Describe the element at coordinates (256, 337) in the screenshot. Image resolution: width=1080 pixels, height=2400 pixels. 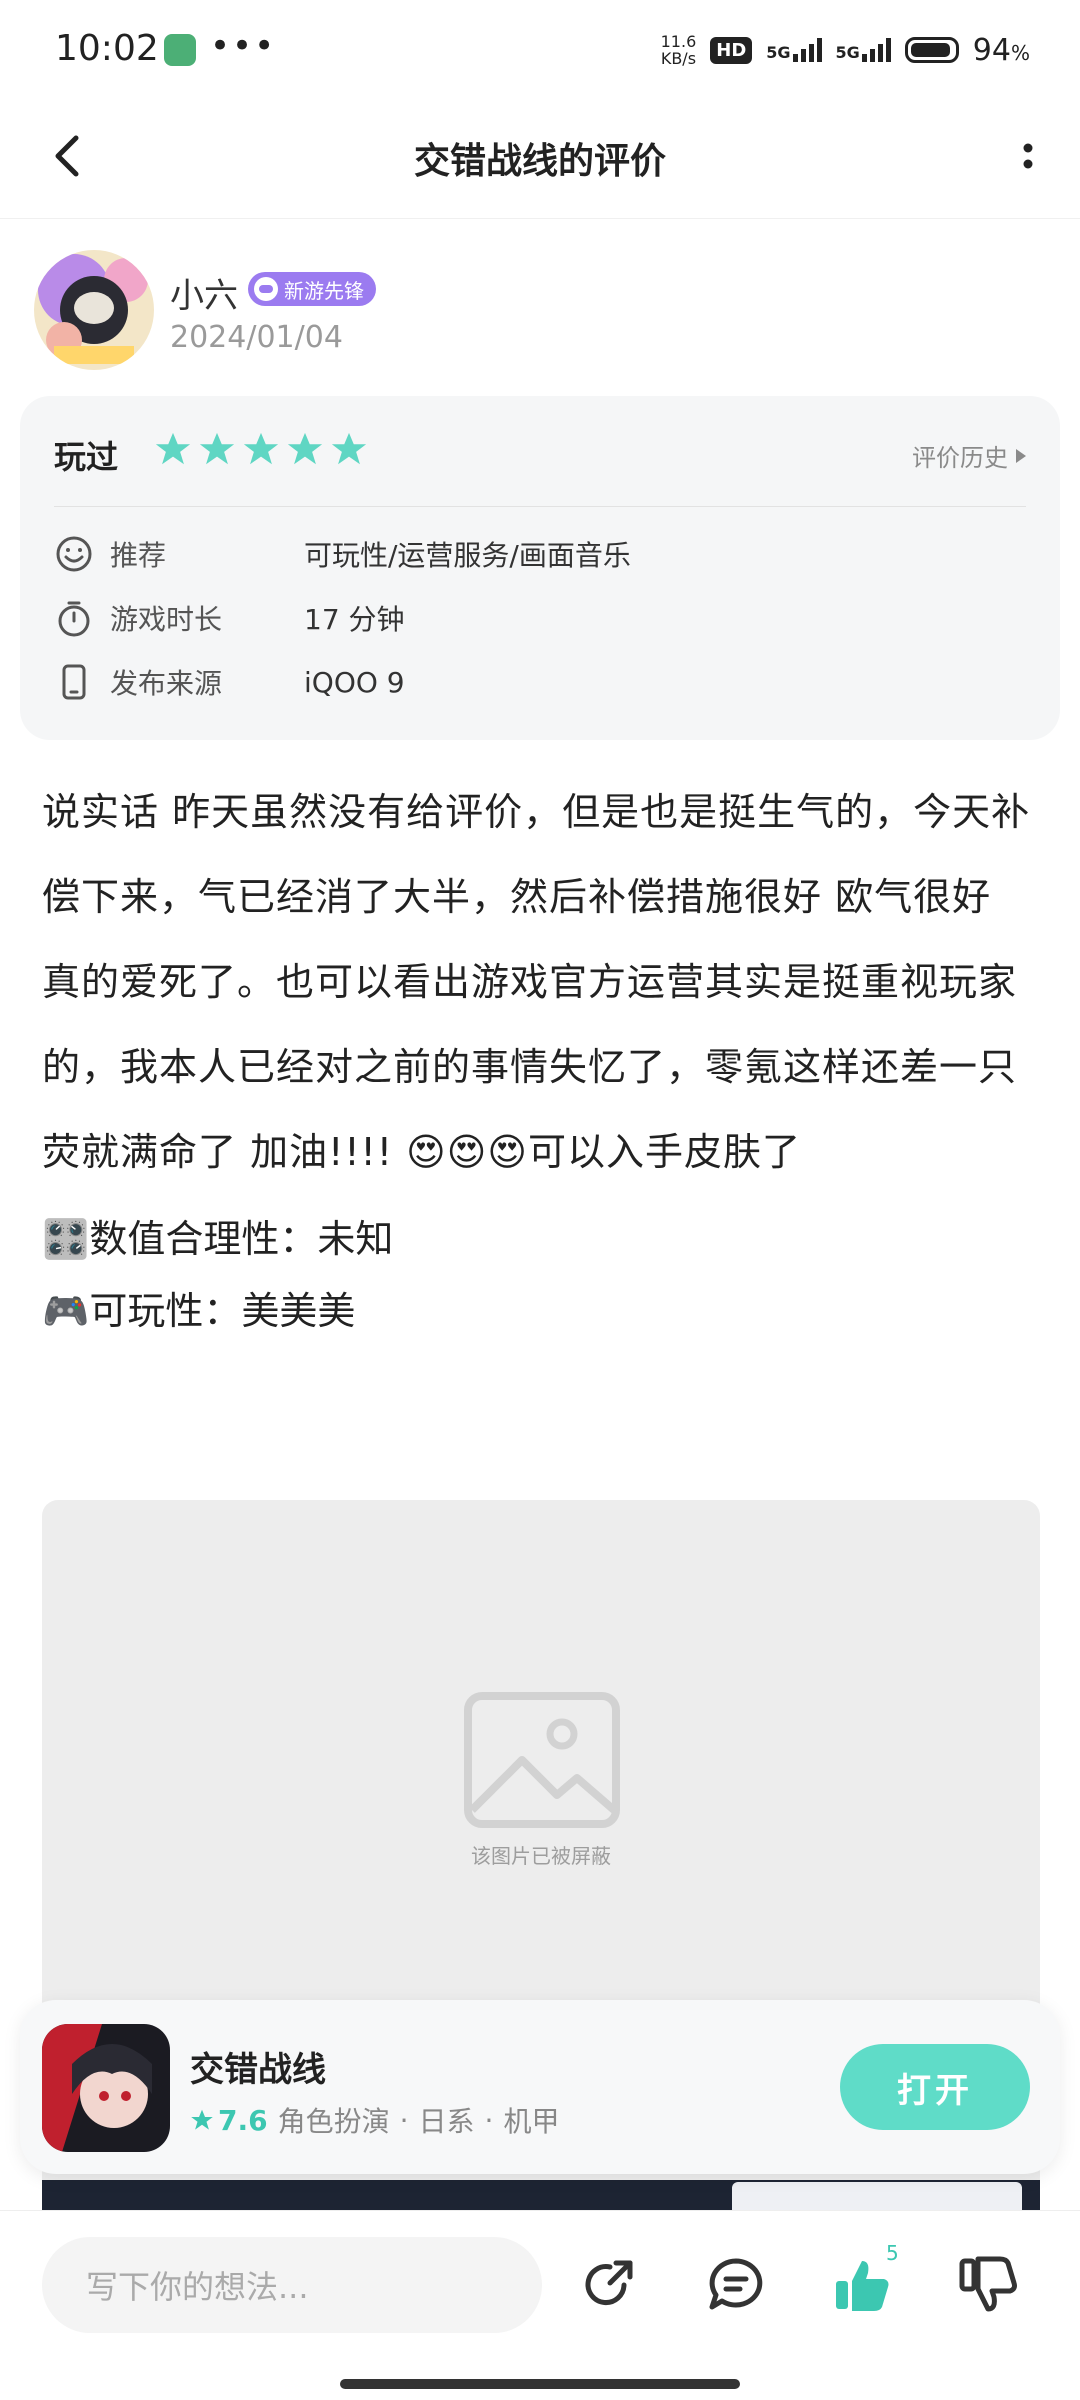
I see `review-date: 2024/01/04` at that location.